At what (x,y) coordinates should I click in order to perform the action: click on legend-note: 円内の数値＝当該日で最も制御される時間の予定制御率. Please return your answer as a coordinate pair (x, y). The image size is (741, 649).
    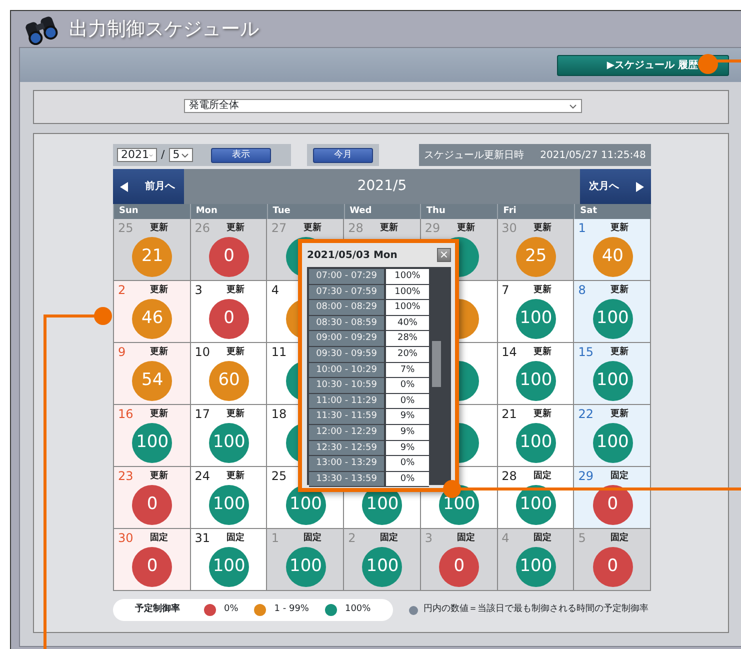
    Looking at the image, I should click on (536, 609).